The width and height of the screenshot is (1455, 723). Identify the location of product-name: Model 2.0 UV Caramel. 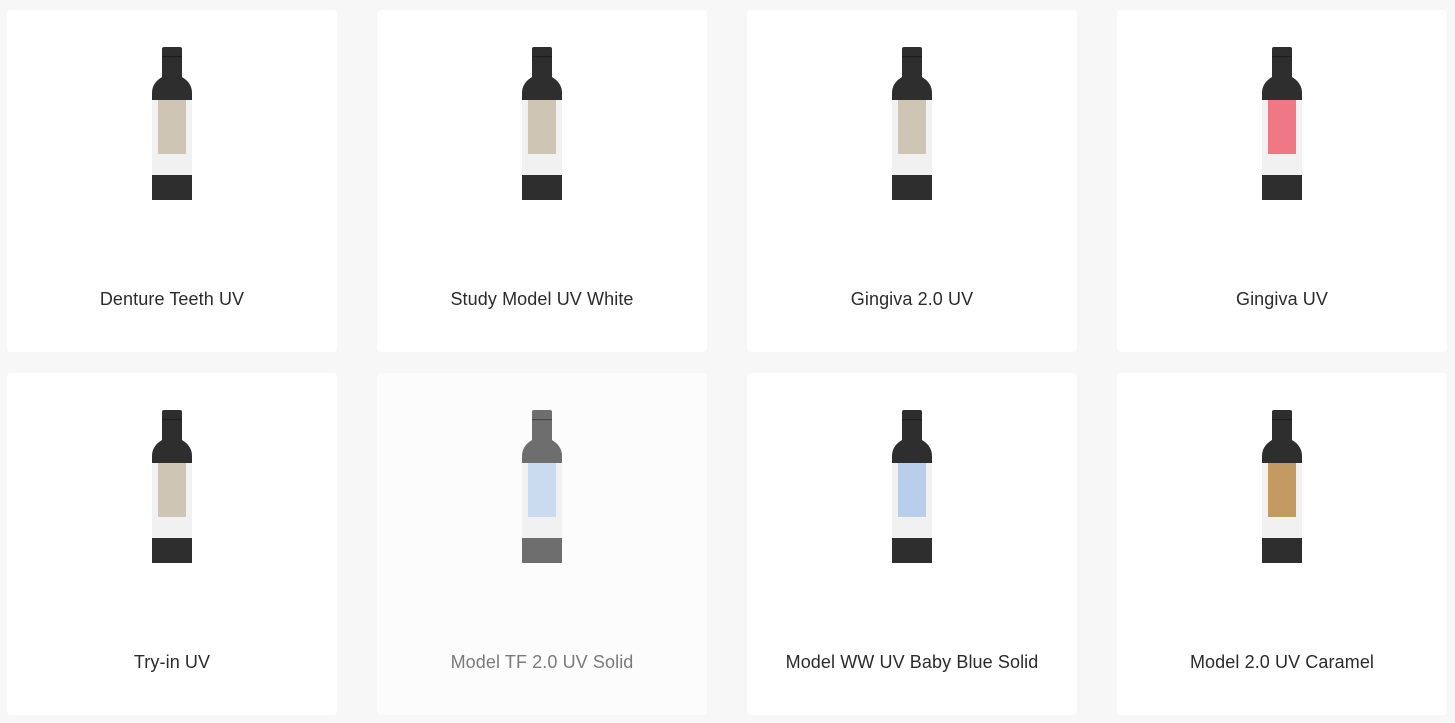
(1282, 662).